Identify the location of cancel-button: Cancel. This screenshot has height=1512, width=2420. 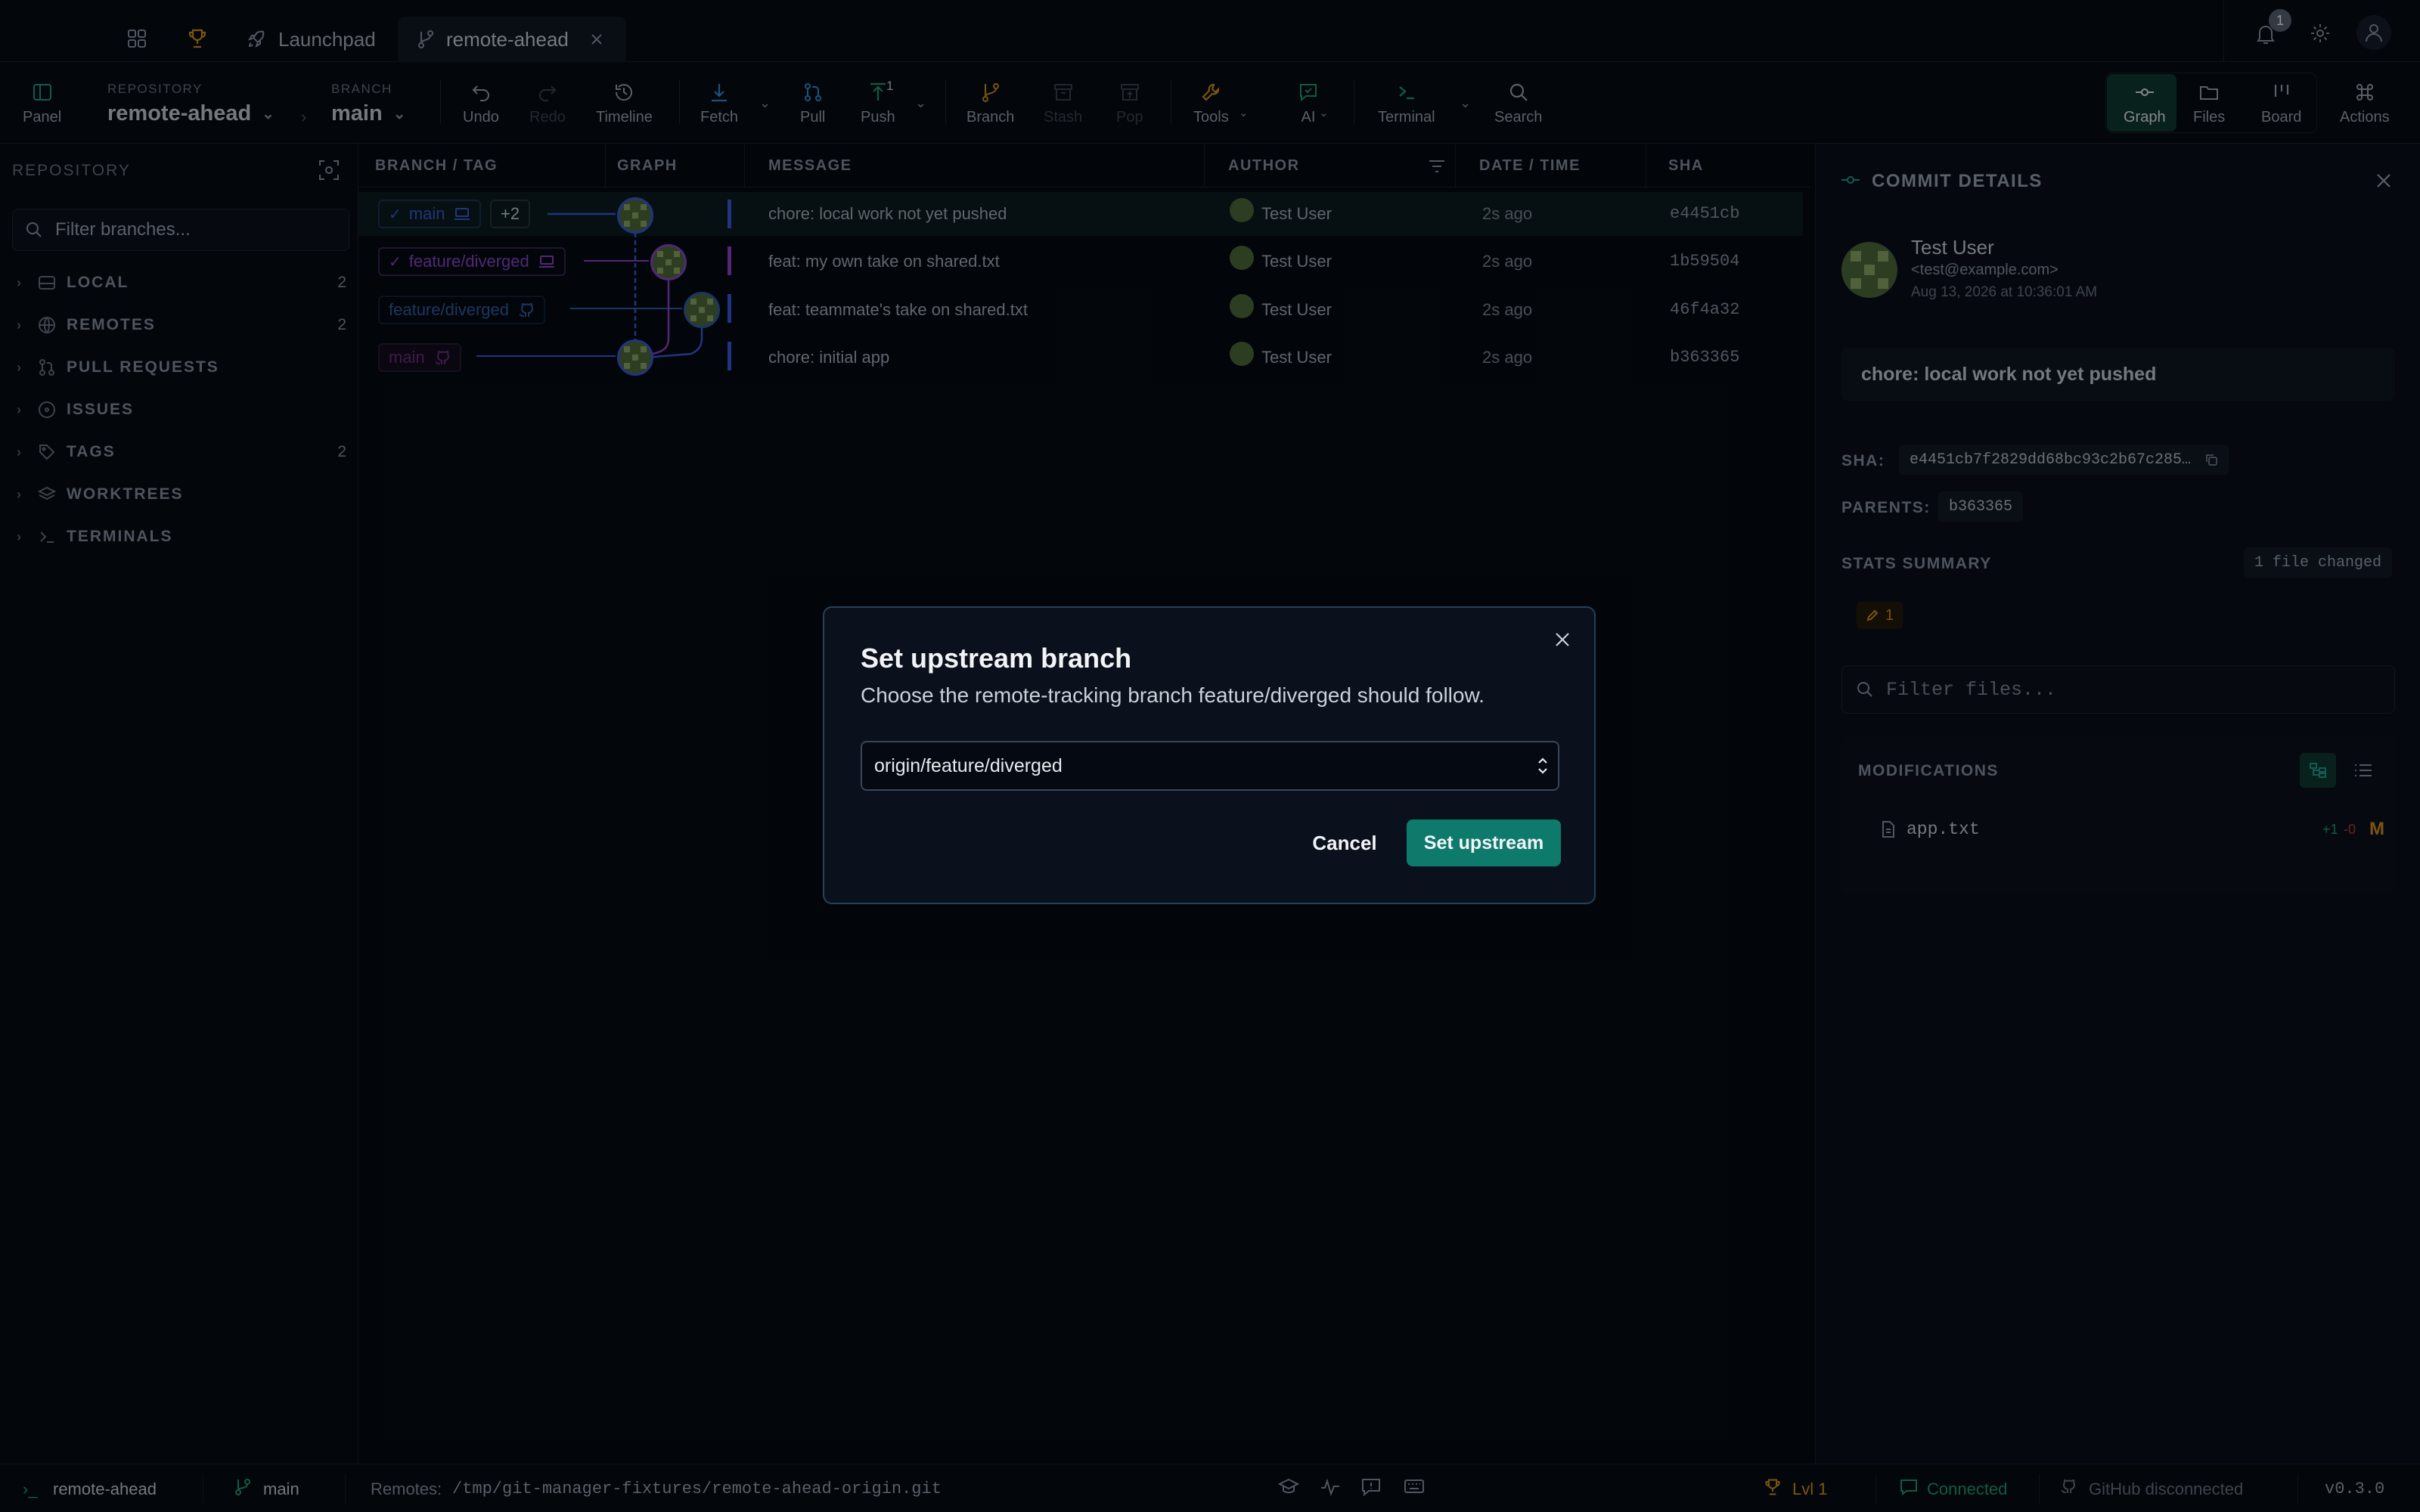
(1345, 843).